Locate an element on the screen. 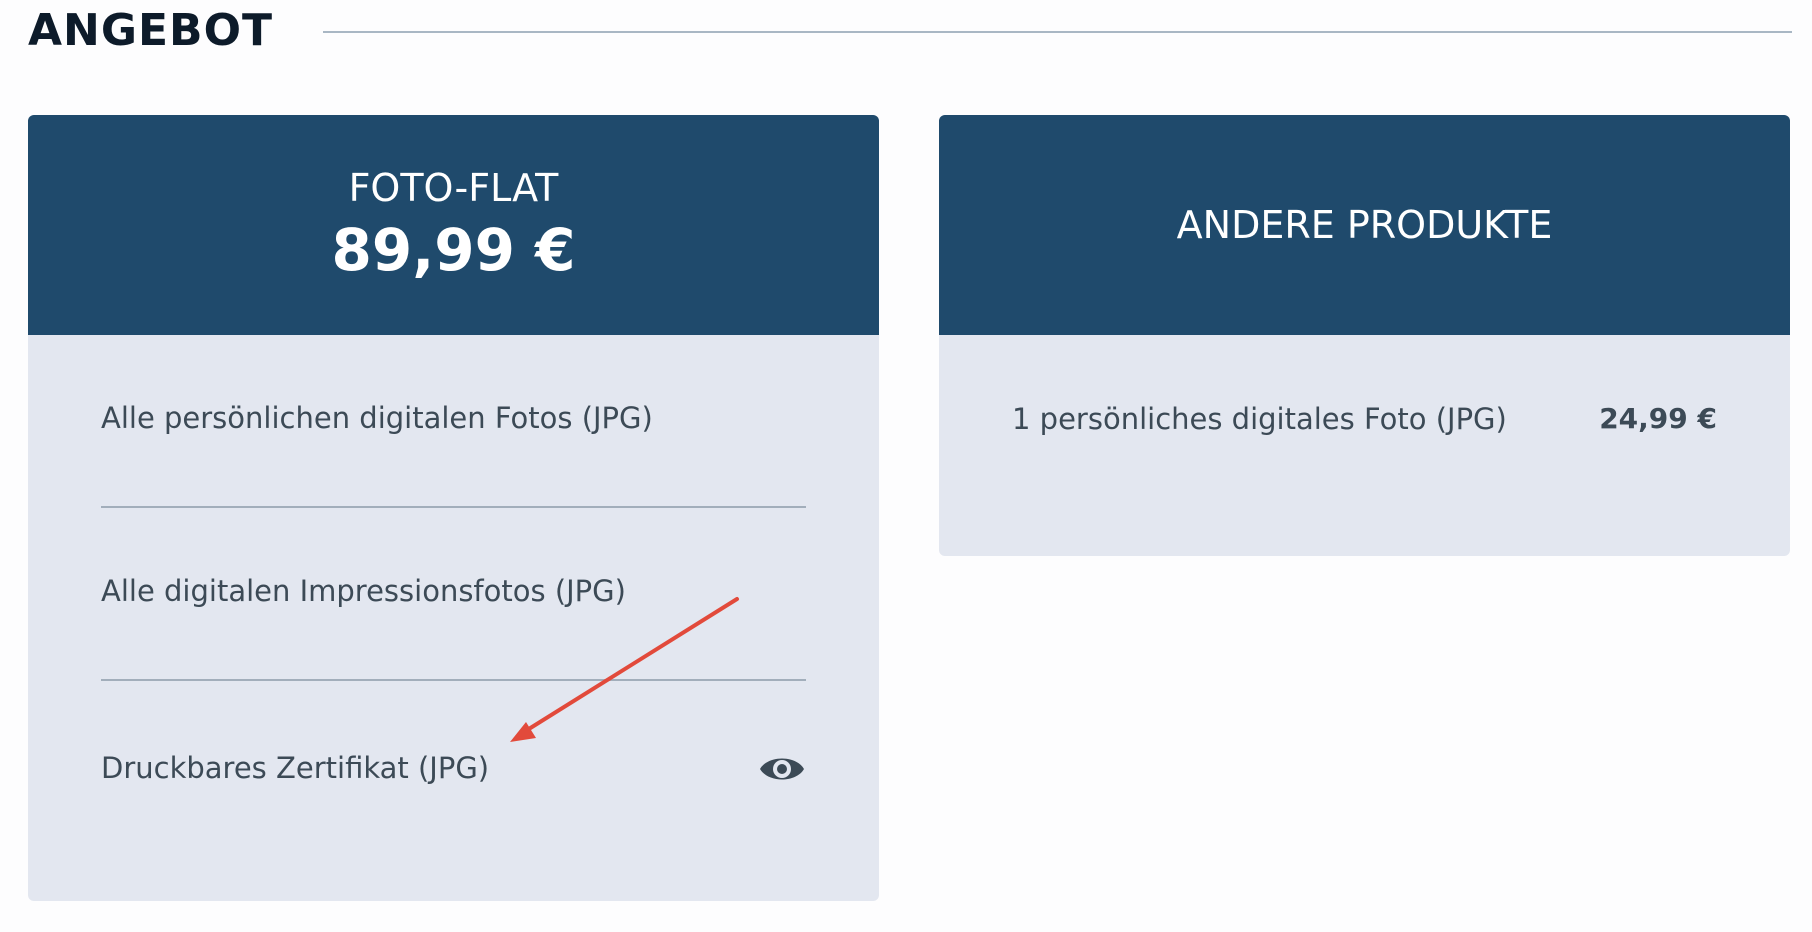 Image resolution: width=1812 pixels, height=932 pixels. plan-name: FOTO-FLAT is located at coordinates (453, 188).